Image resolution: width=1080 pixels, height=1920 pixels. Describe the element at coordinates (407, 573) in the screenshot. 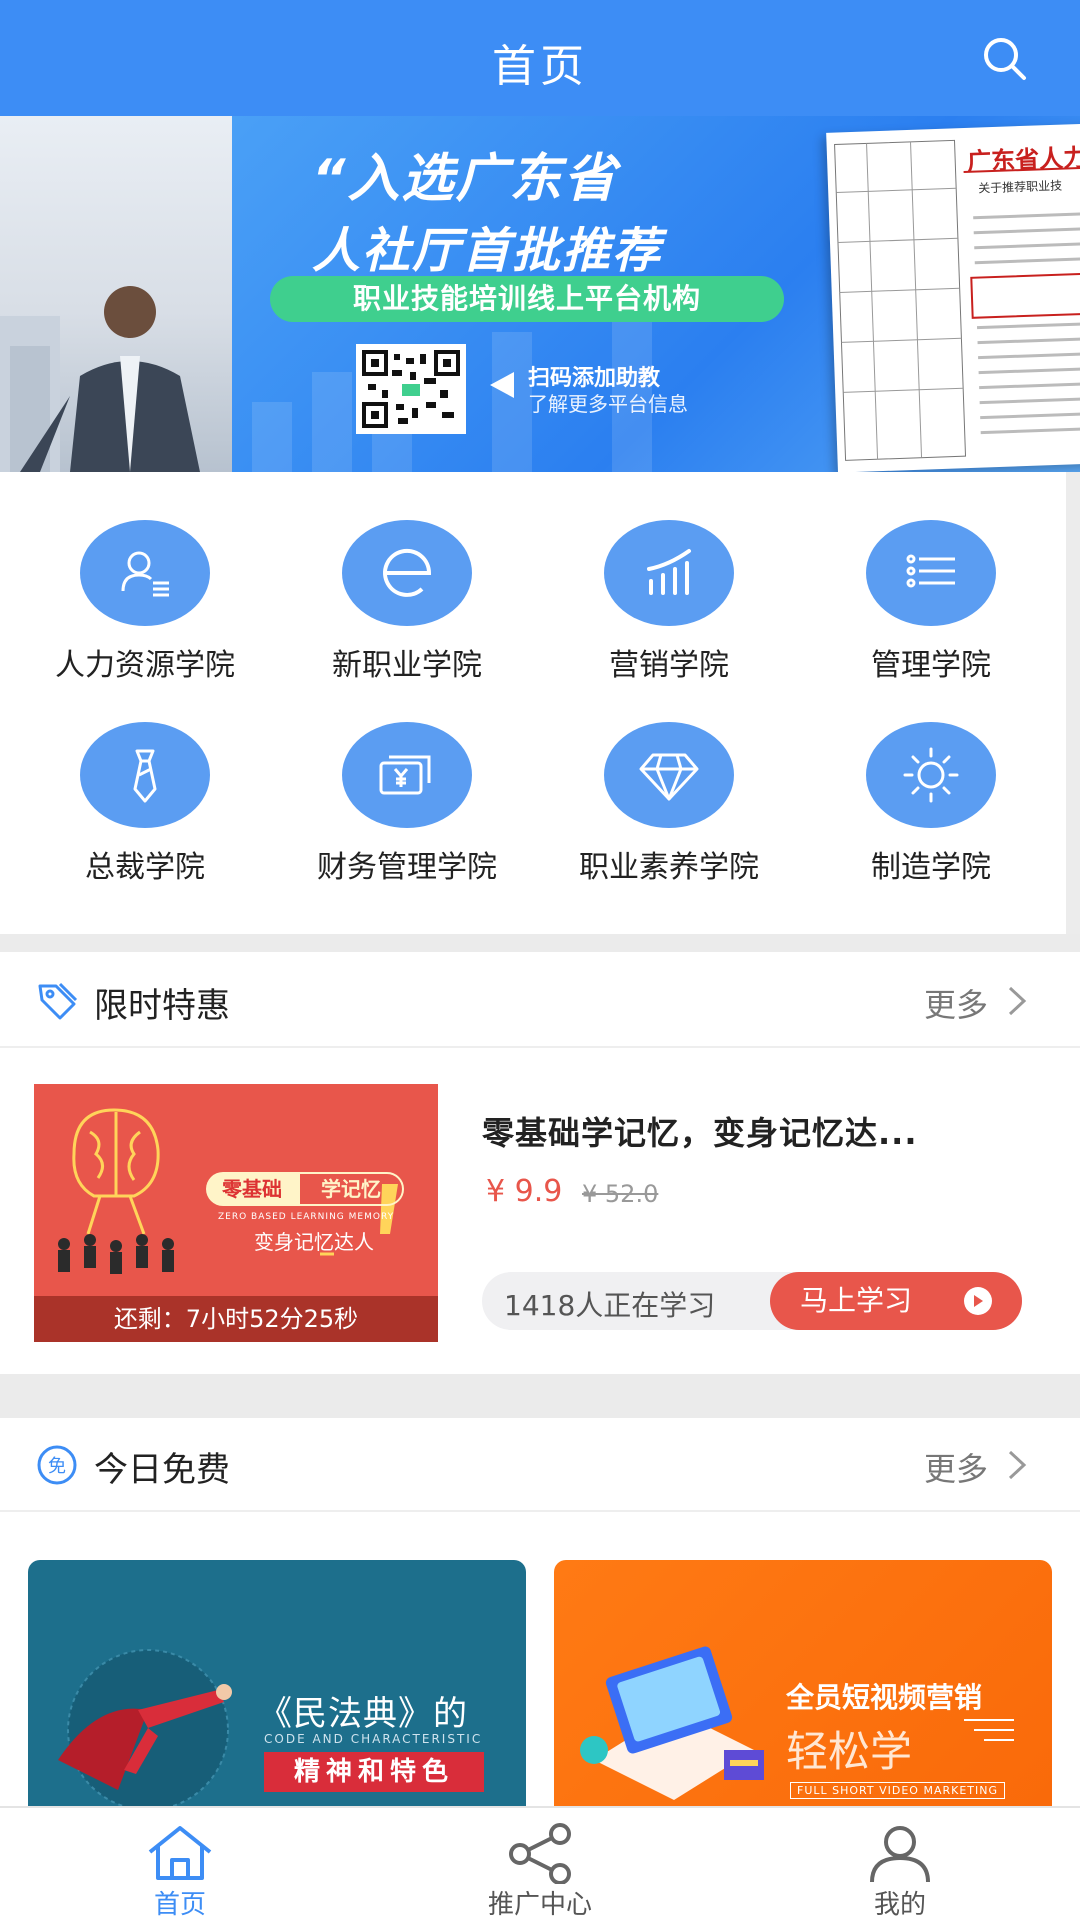

I see `e-letter-icon` at that location.